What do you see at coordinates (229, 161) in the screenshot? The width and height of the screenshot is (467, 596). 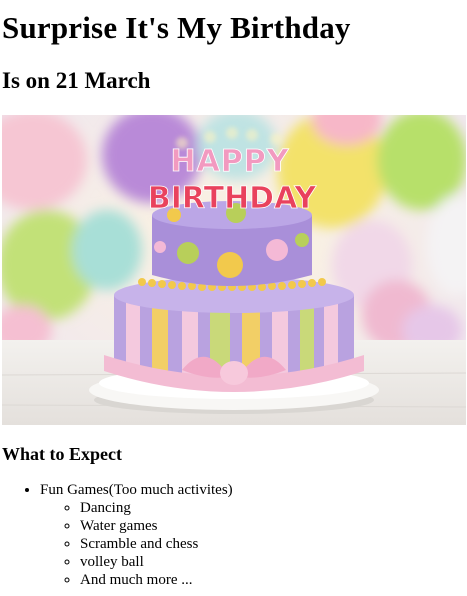 I see `cake-text-happy: HAPPY` at bounding box center [229, 161].